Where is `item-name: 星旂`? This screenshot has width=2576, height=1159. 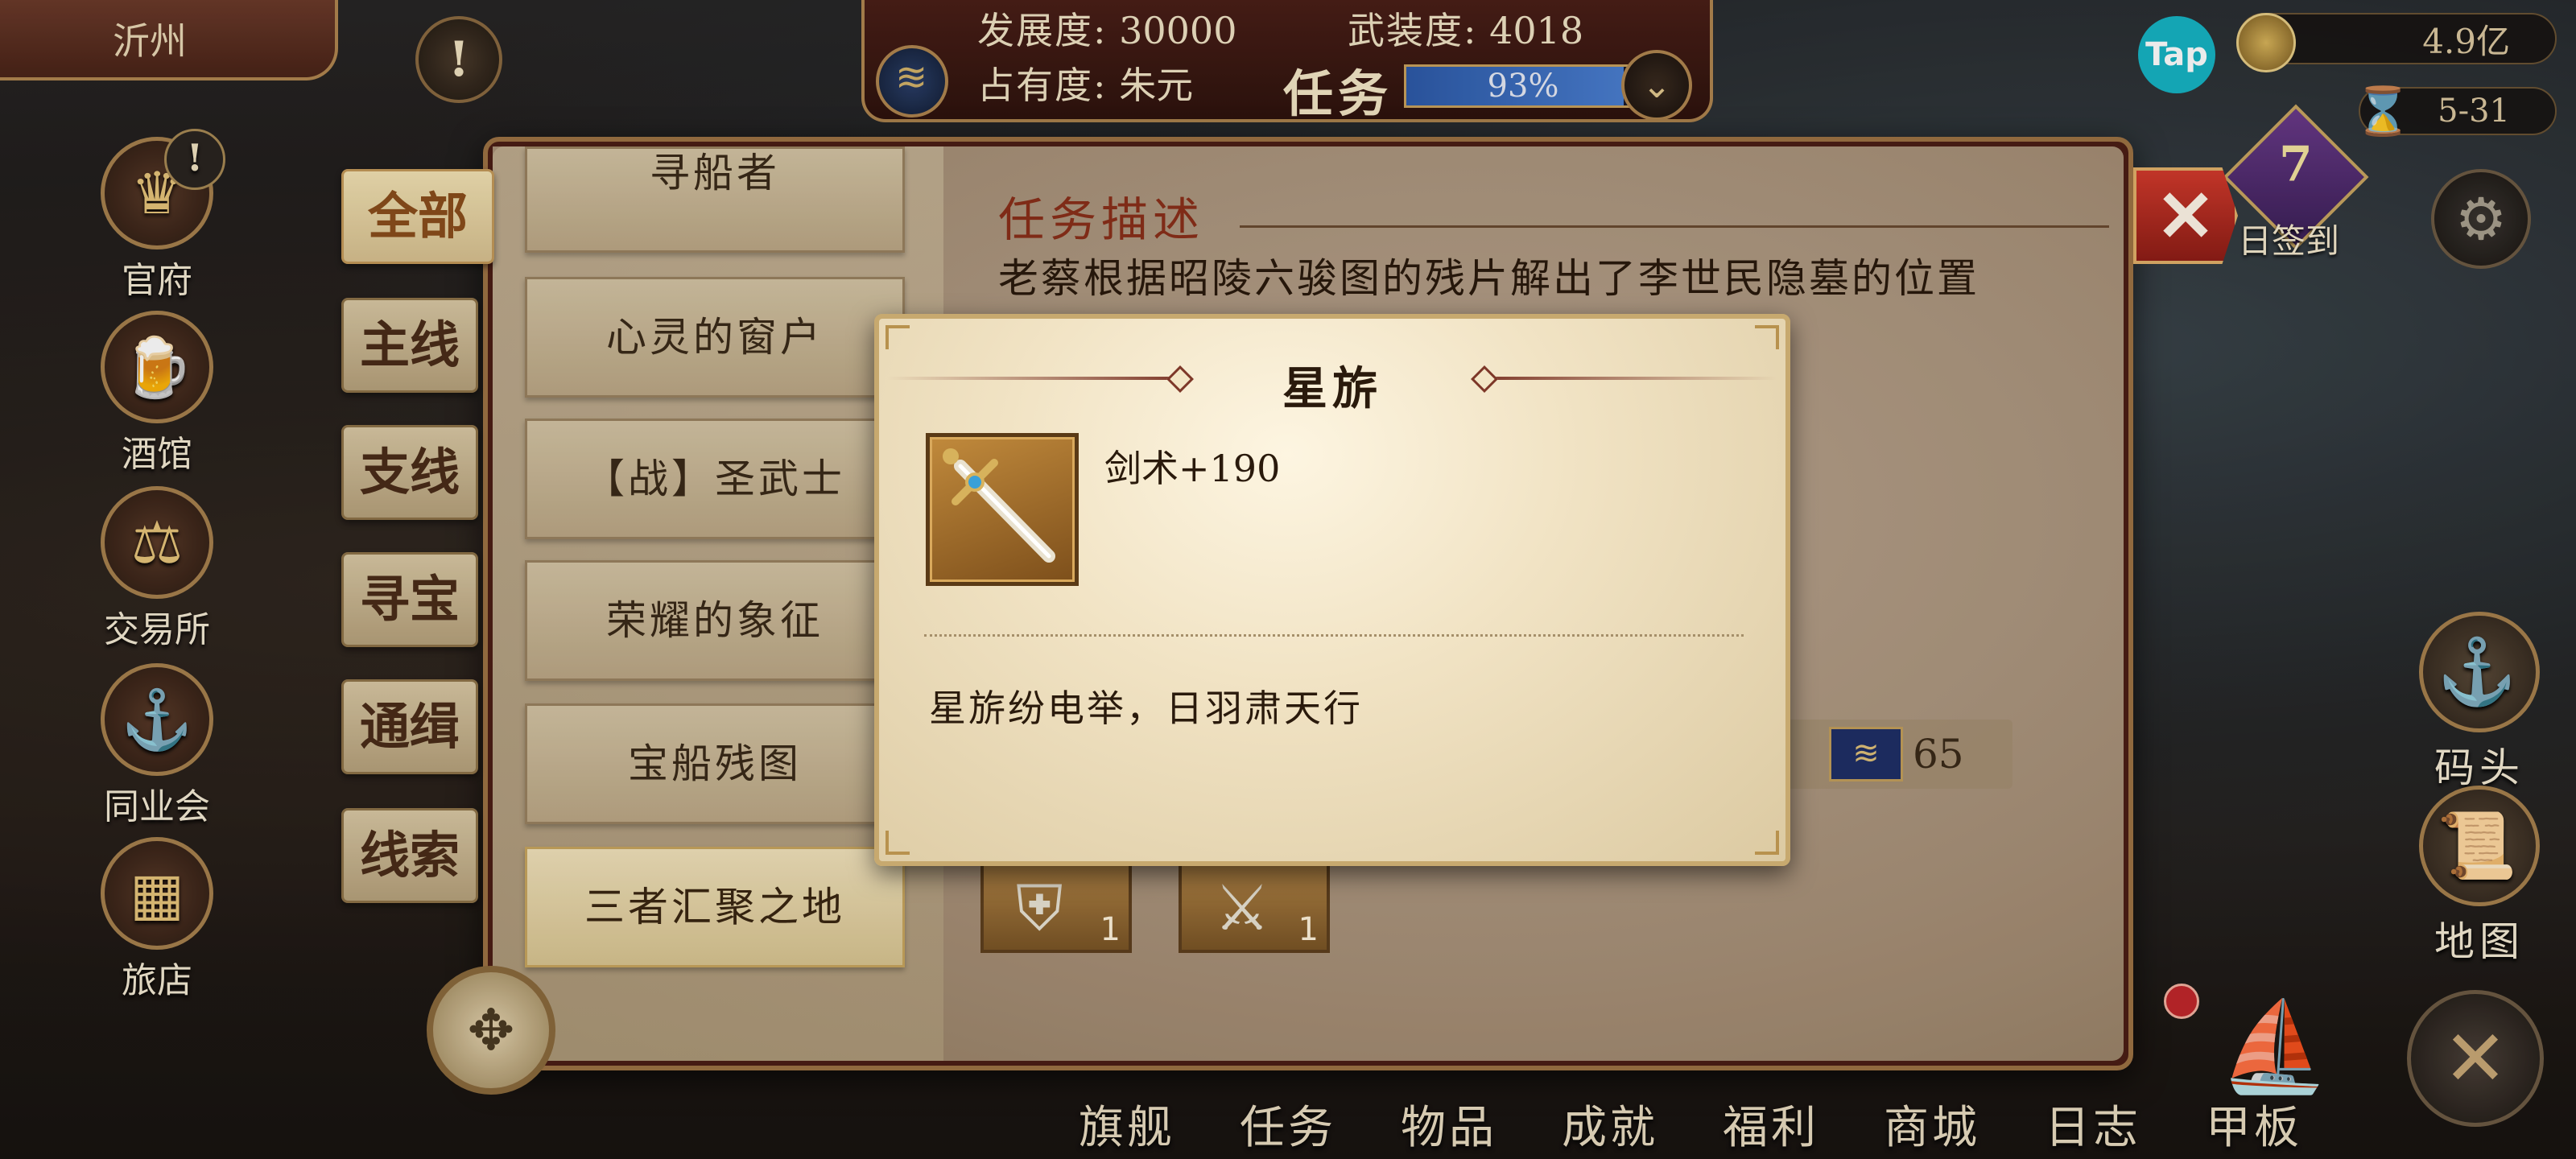 item-name: 星旂 is located at coordinates (1332, 388).